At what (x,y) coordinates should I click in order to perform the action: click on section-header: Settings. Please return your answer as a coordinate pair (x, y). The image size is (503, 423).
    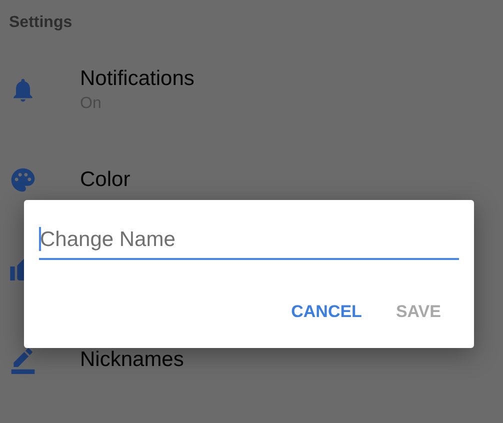
    Looking at the image, I should click on (41, 22).